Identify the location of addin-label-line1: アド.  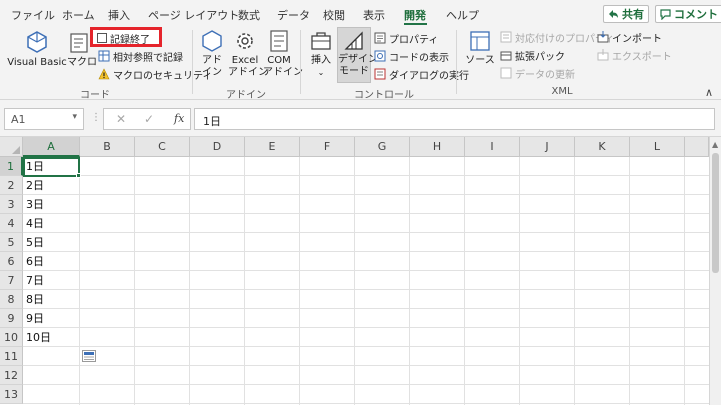
(212, 60).